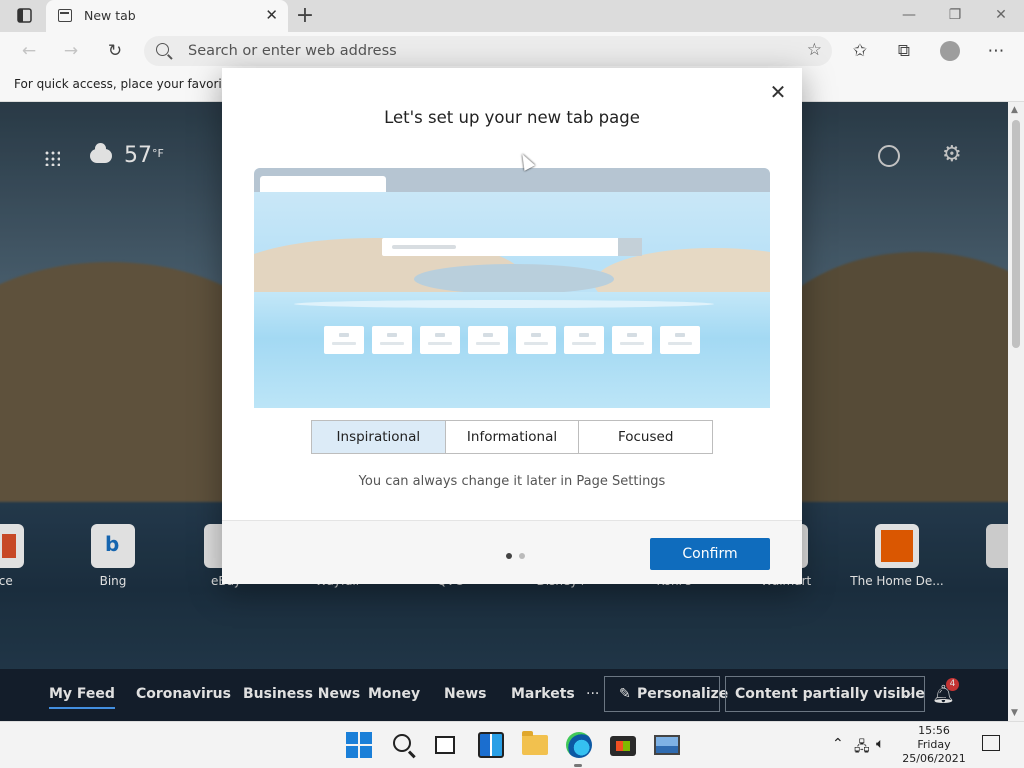 This screenshot has width=1024, height=768. Describe the element at coordinates (379, 437) in the screenshot. I see `option-inspirational: Inspirational` at that location.